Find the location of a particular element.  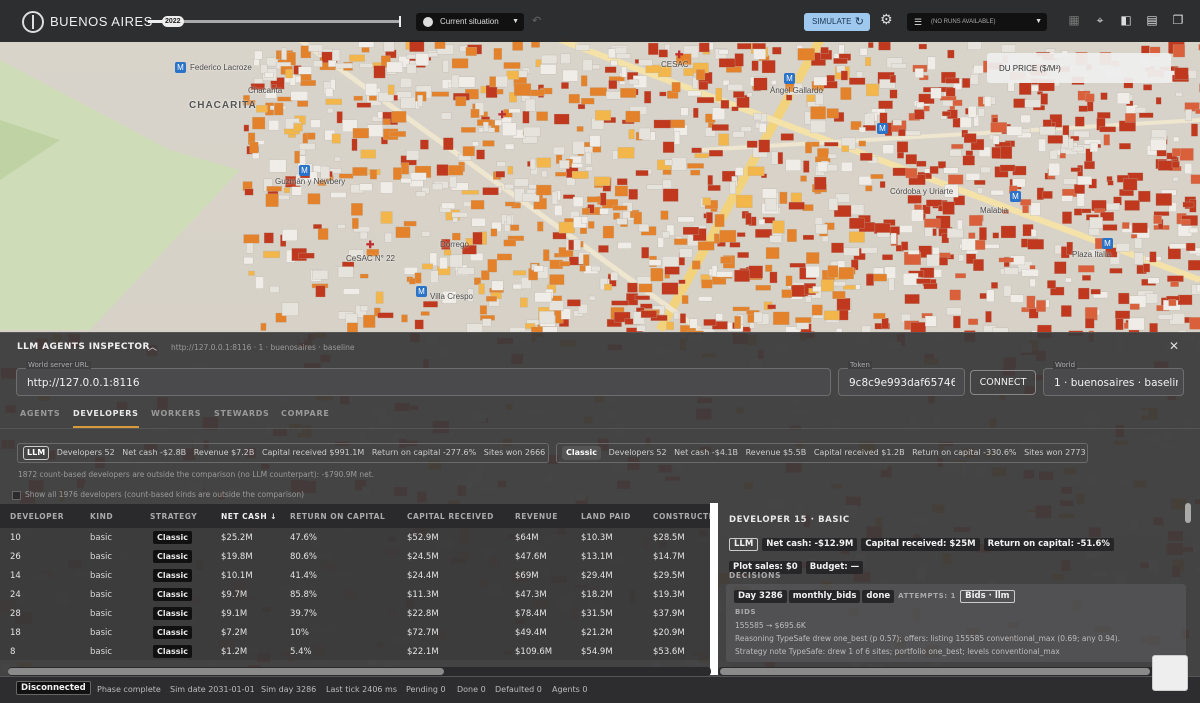

chat-icon: ▤ is located at coordinates (1152, 20).